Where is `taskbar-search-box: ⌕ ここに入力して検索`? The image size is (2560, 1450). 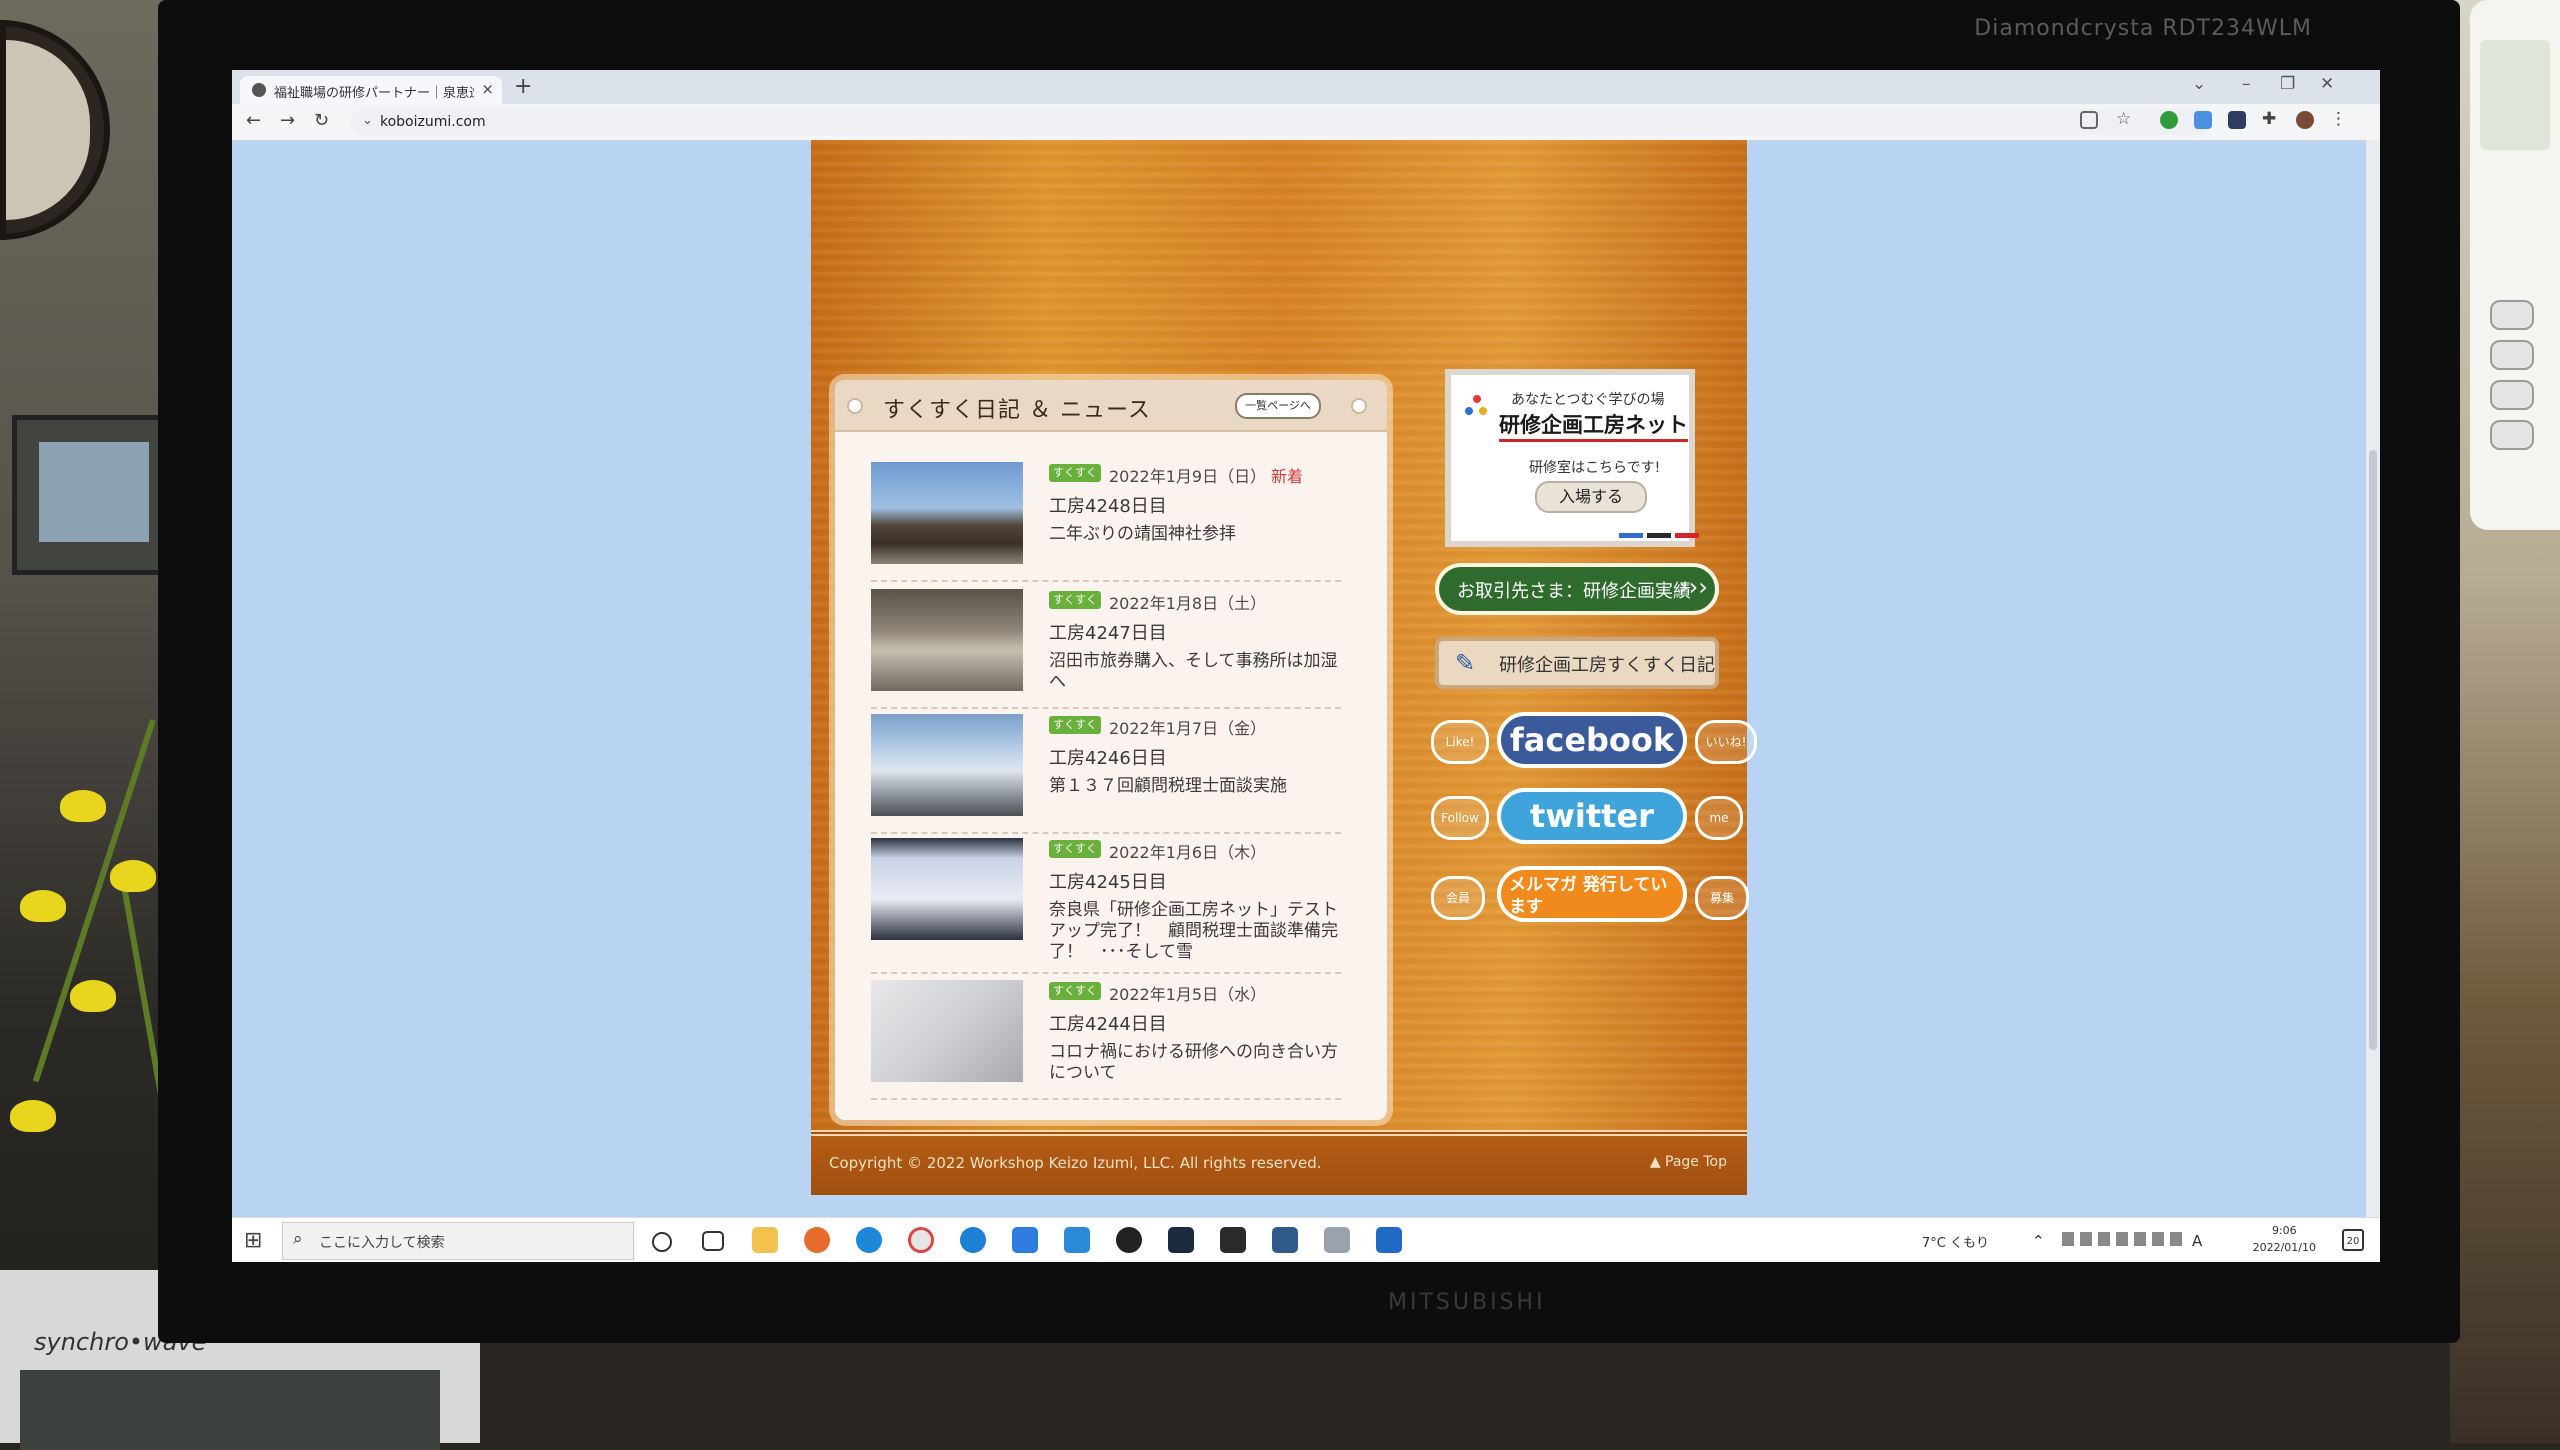
taskbar-search-box: ⌕ ここに入力して検索 is located at coordinates (458, 1241).